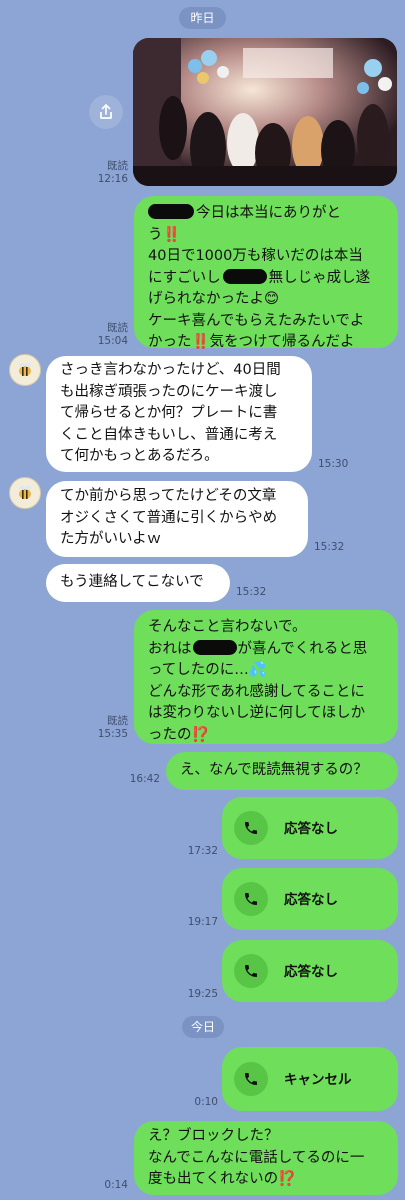 The height and width of the screenshot is (1200, 405). Describe the element at coordinates (333, 464) in the screenshot. I see `message-time: 15:30` at that location.